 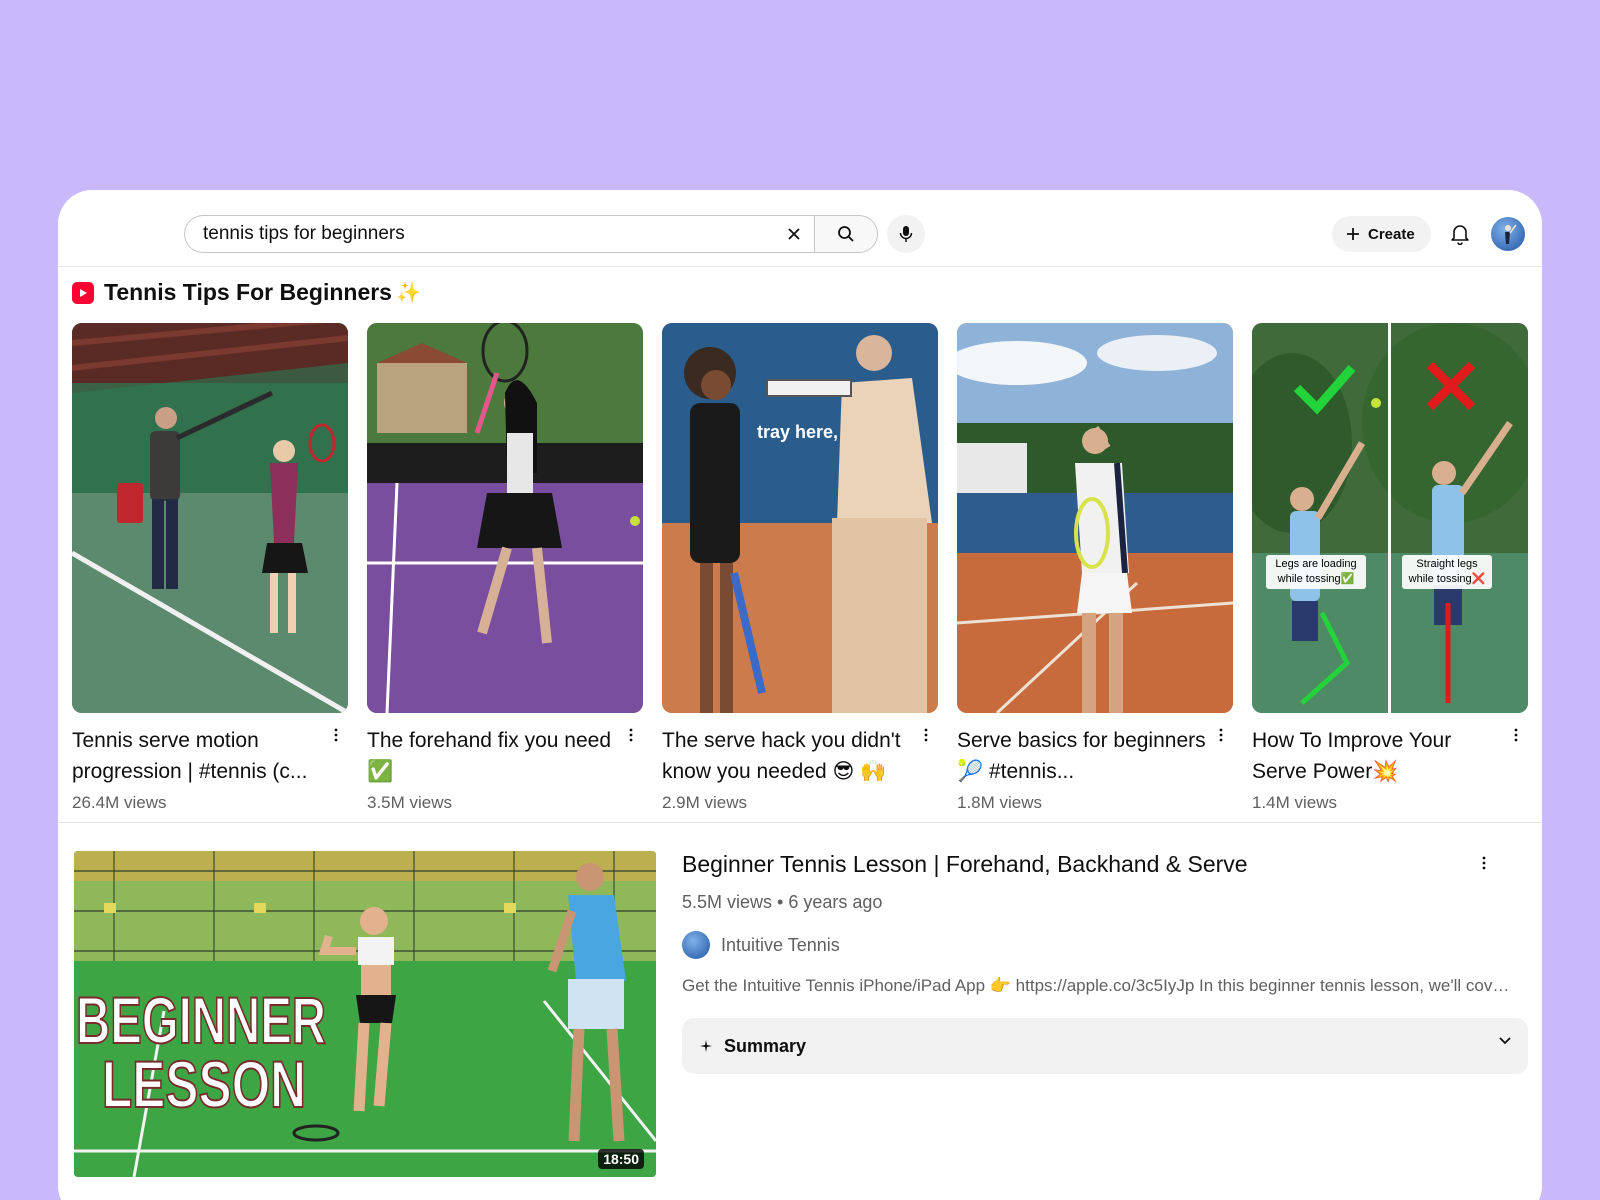 I want to click on short-overlay-right: Straight legs while tossing❌, so click(x=1447, y=571).